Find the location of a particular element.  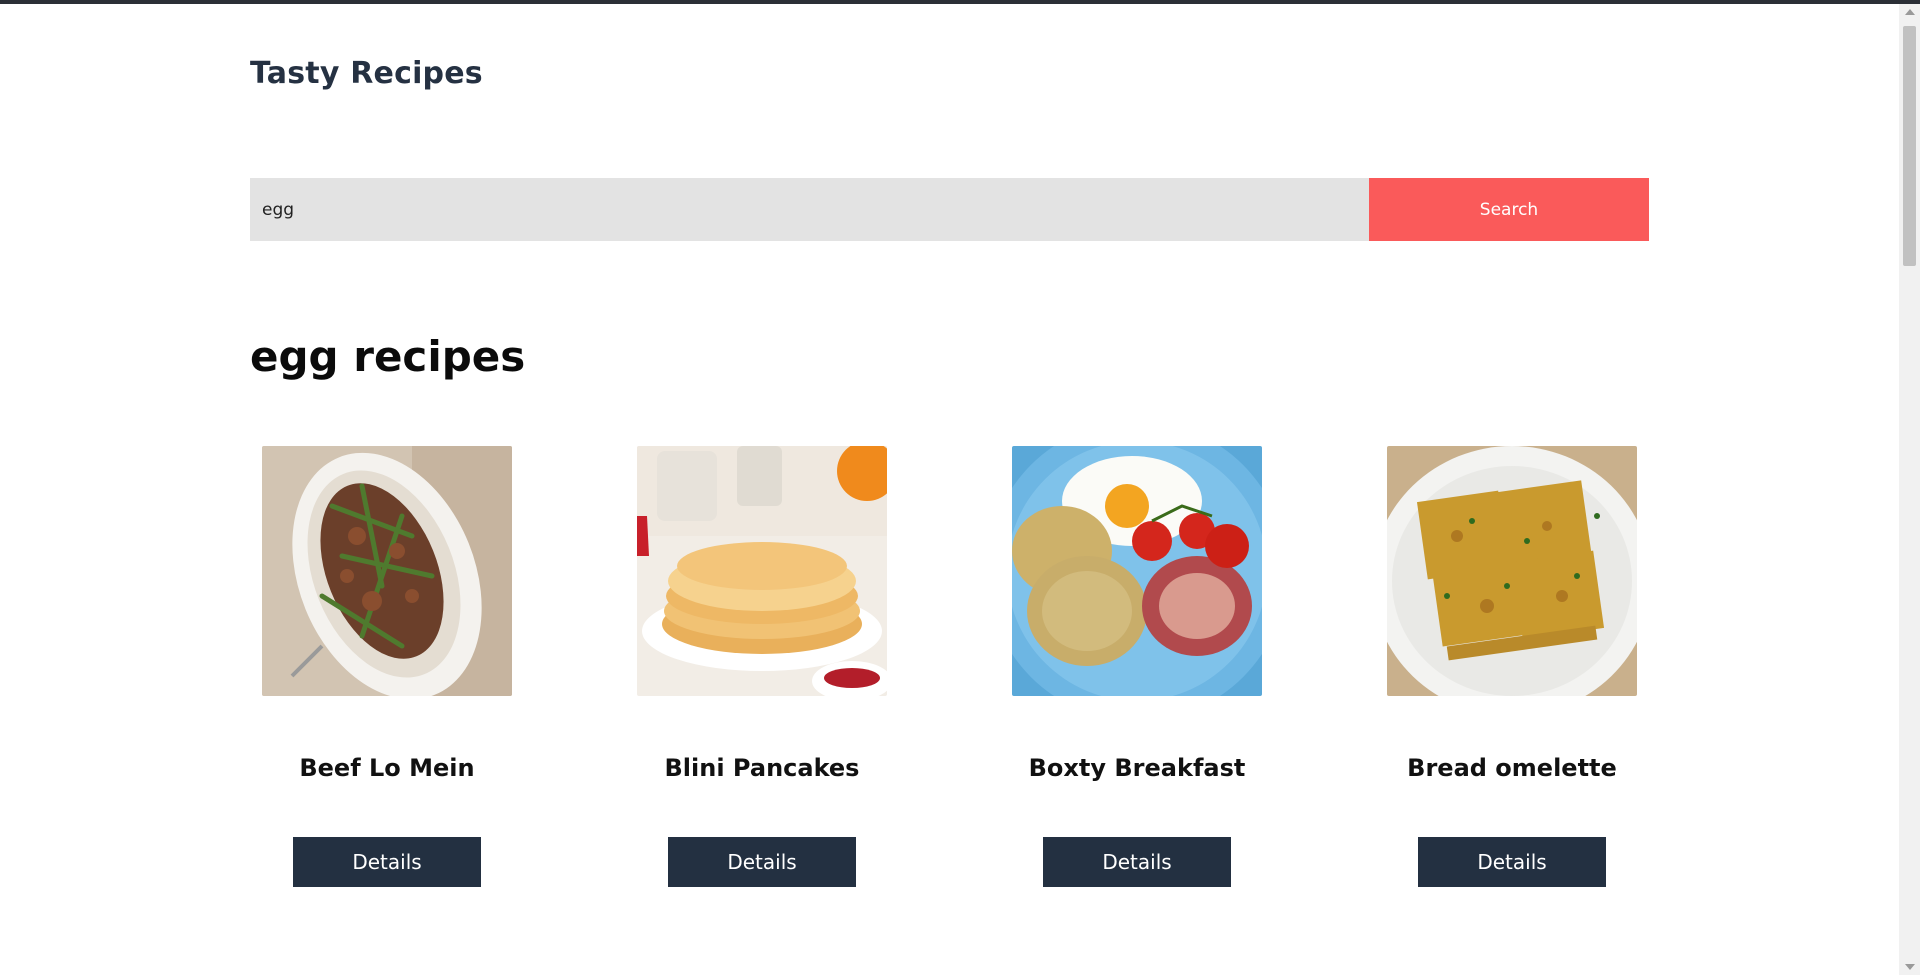

bread-omelette-photo is located at coordinates (1512, 571).